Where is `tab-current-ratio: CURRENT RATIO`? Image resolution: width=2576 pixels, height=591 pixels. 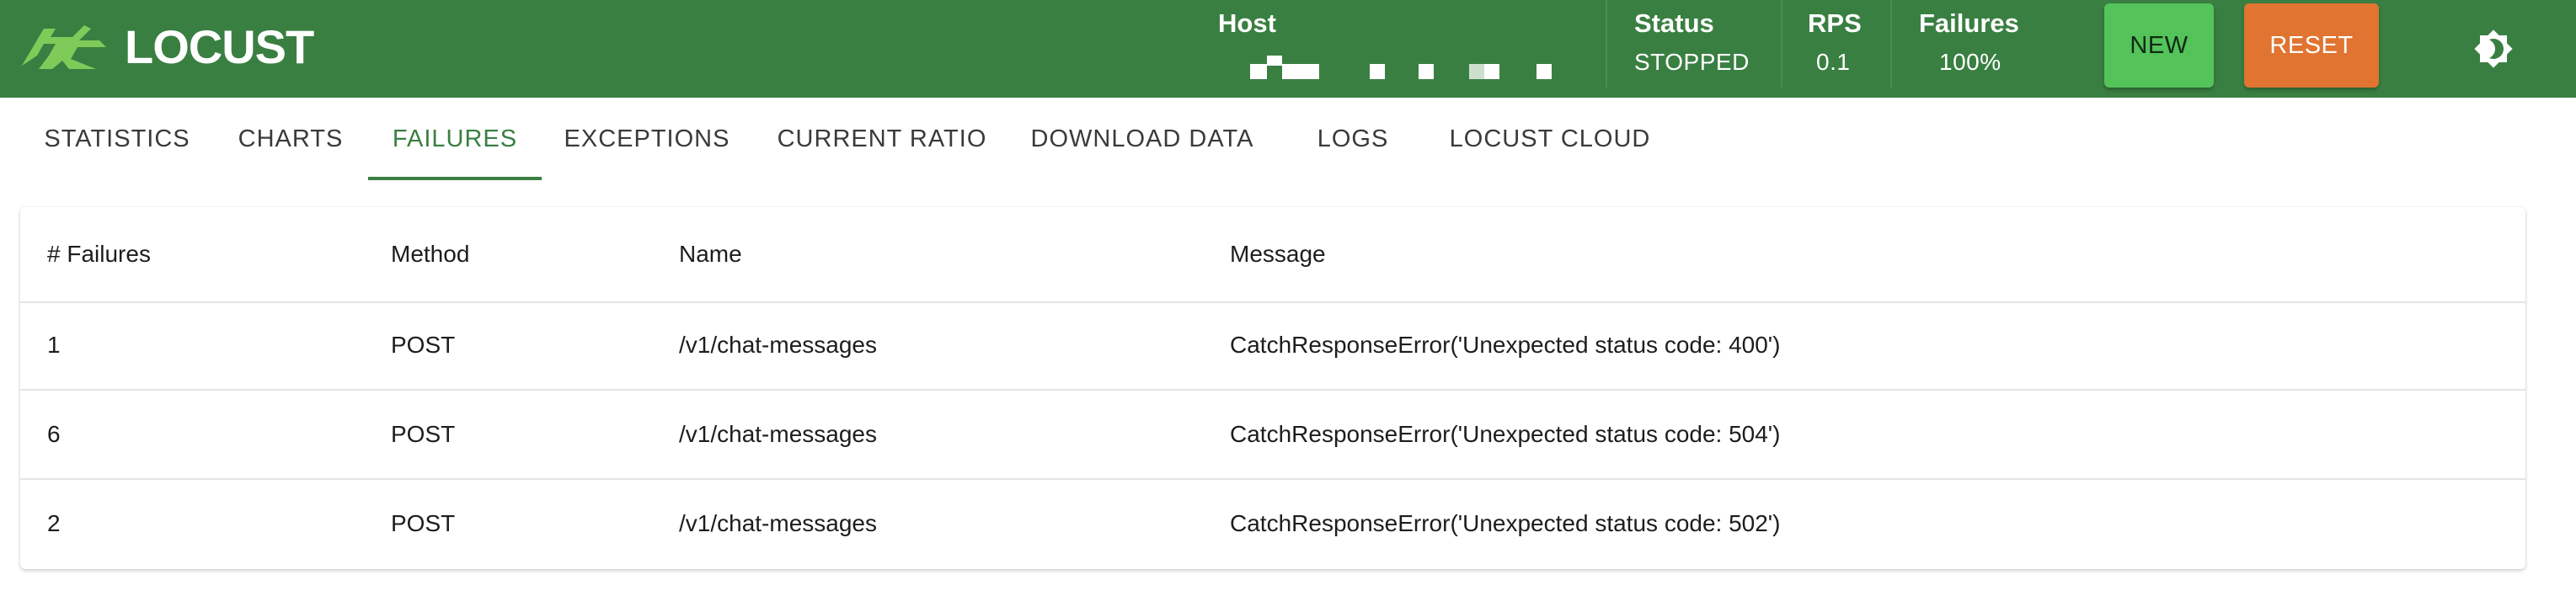 tab-current-ratio: CURRENT RATIO is located at coordinates (882, 139).